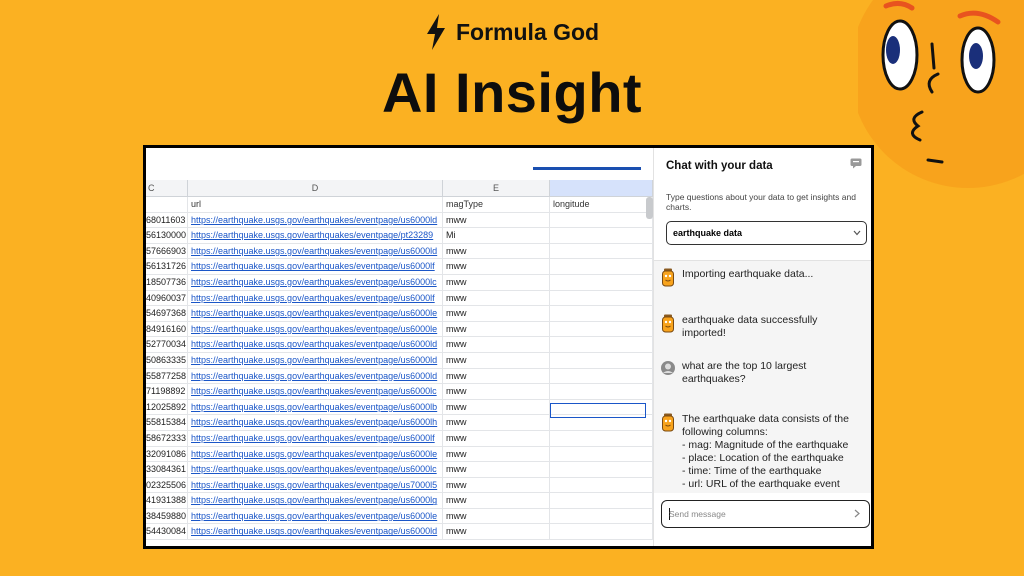 Image resolution: width=1024 pixels, height=576 pixels. Describe the element at coordinates (315, 204) in the screenshot. I see `cell-url-header: url` at that location.